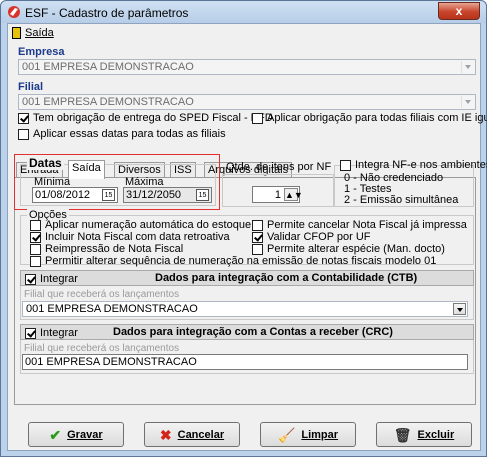 This screenshot has width=487, height=457. I want to click on tab-saida: Saída, so click(86, 169).